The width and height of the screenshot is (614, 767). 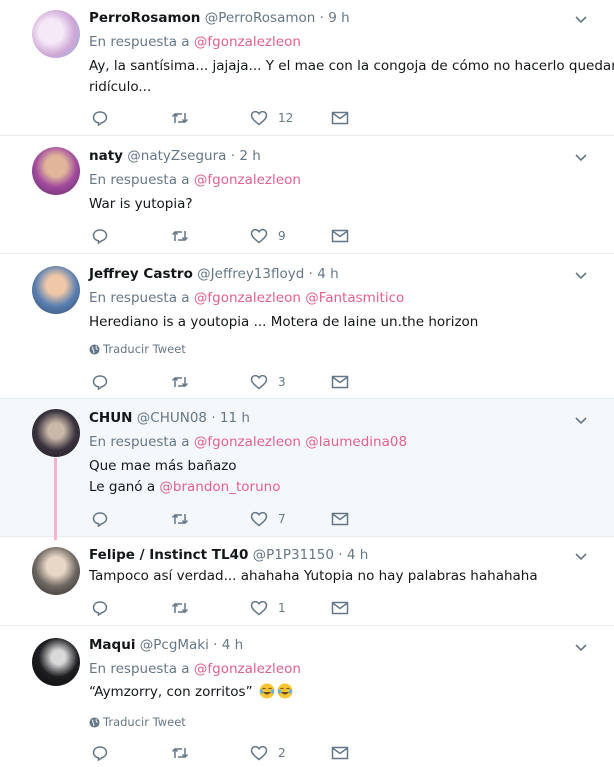 I want to click on tweet-header: CHUN @CHUN08 · 11 h, so click(x=169, y=418).